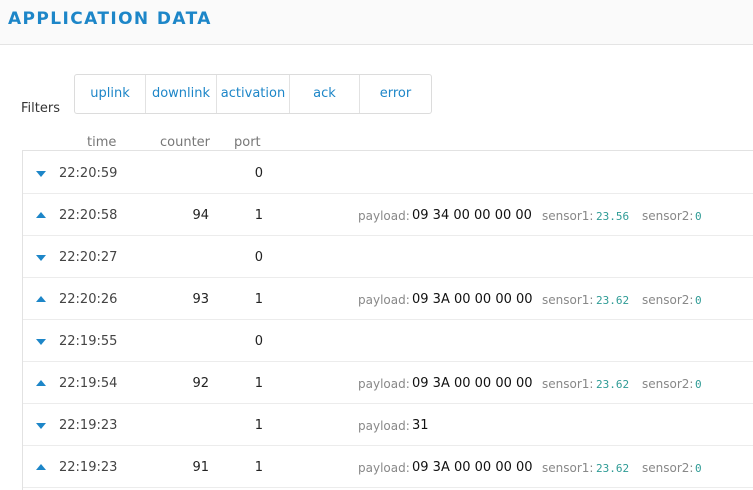 This screenshot has width=753, height=490. What do you see at coordinates (388, 257) in the screenshot?
I see `table-row: 22:20:27 0` at bounding box center [388, 257].